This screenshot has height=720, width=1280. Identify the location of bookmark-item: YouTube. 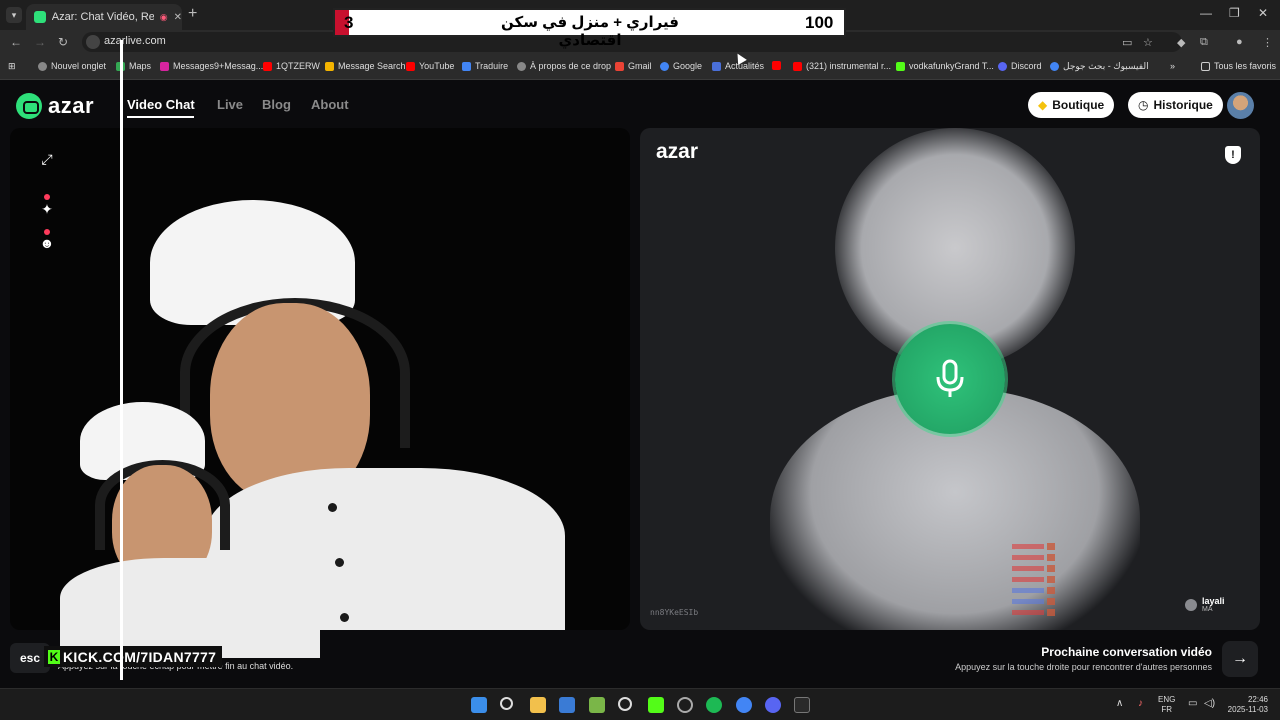
(430, 66).